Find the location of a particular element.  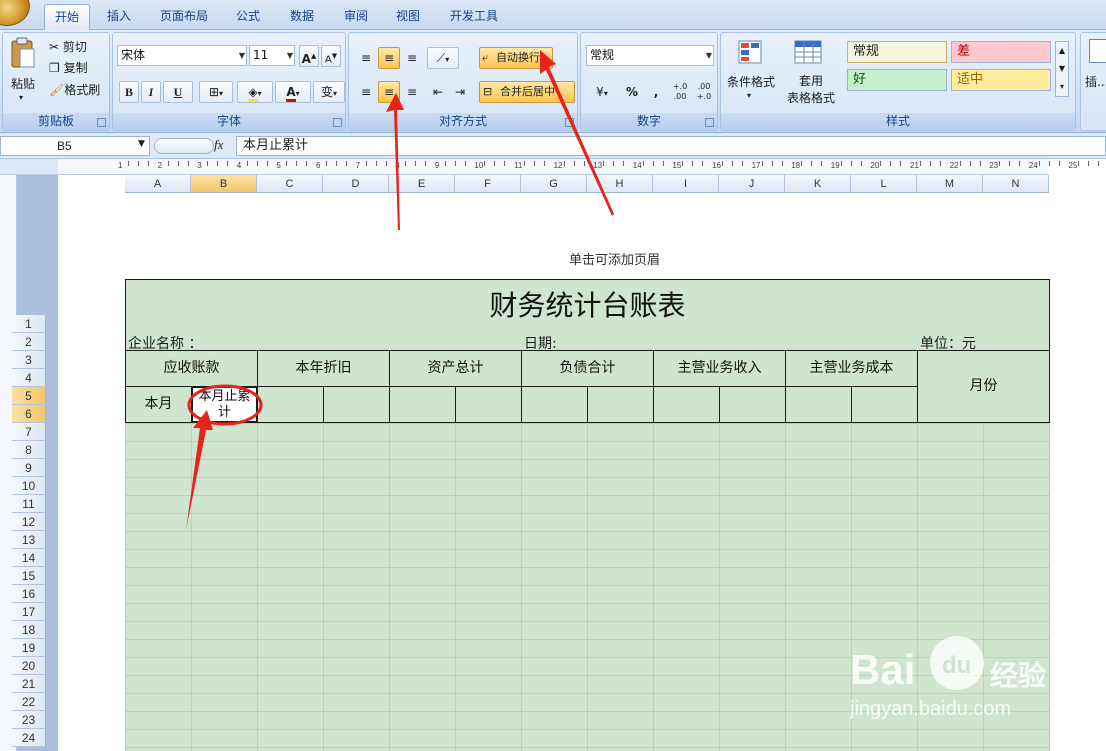

comma-button: , is located at coordinates (656, 92).